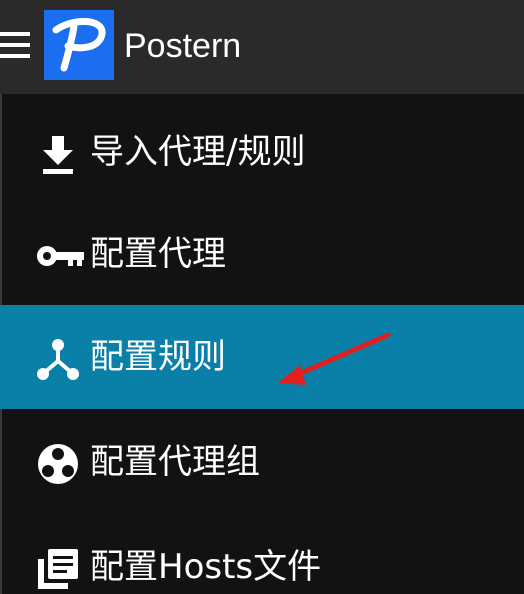 Image resolution: width=524 pixels, height=594 pixels. I want to click on download-icon, so click(58, 154).